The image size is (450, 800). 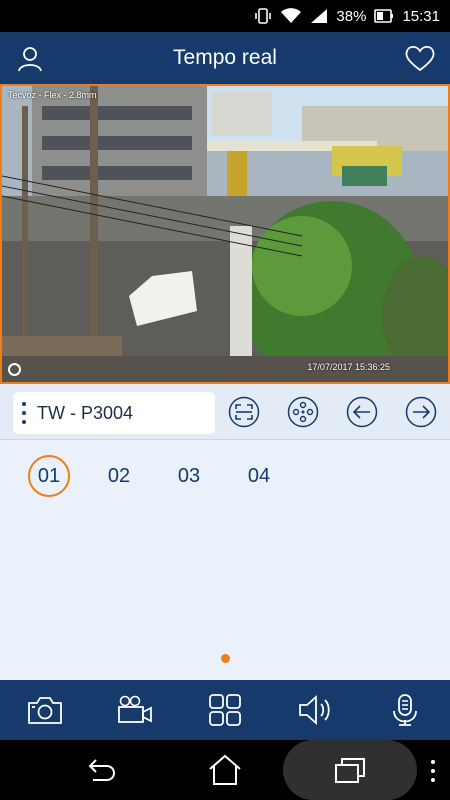 What do you see at coordinates (100, 770) in the screenshot?
I see `back-icon` at bounding box center [100, 770].